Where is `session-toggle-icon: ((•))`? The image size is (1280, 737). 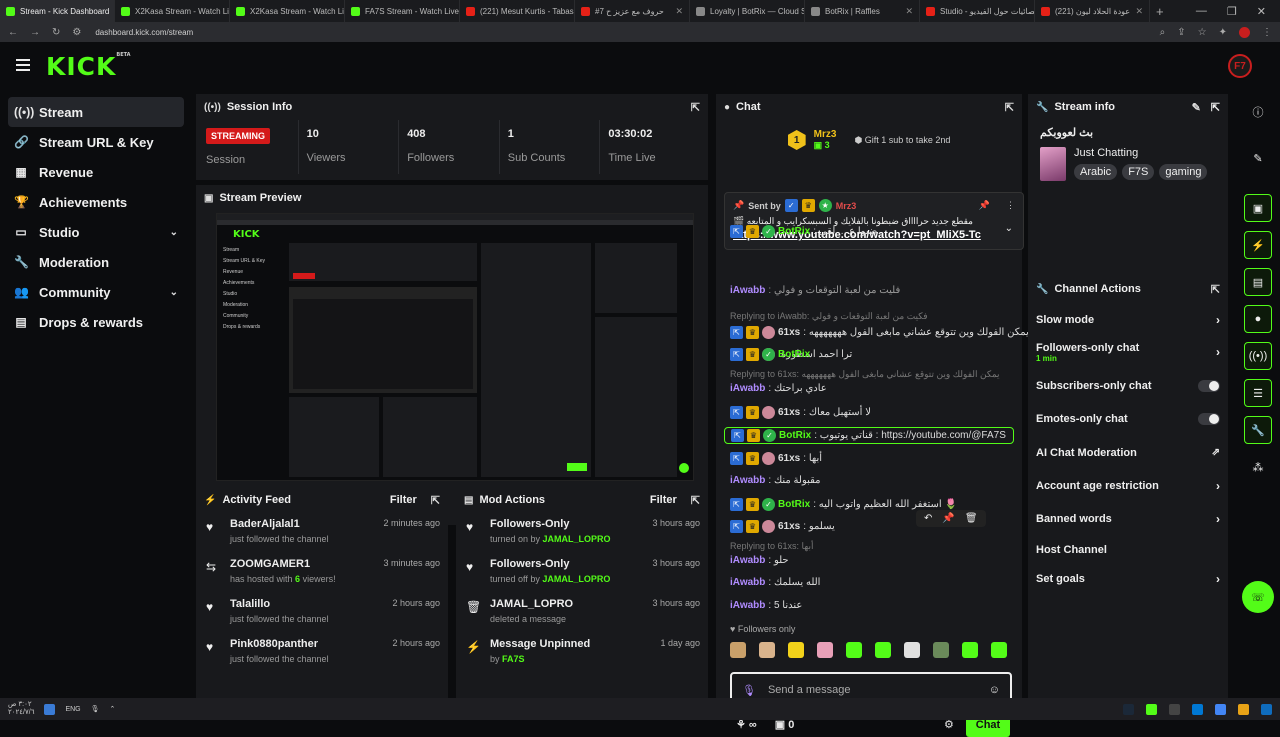
session-toggle-icon: ((•)) is located at coordinates (1258, 356).